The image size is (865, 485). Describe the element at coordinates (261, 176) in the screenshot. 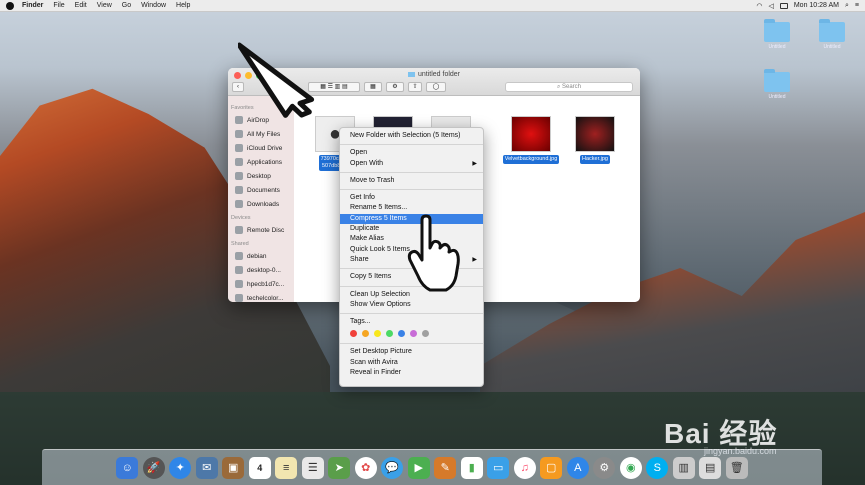

I see `sidebar-item-desktop: Desktop` at that location.